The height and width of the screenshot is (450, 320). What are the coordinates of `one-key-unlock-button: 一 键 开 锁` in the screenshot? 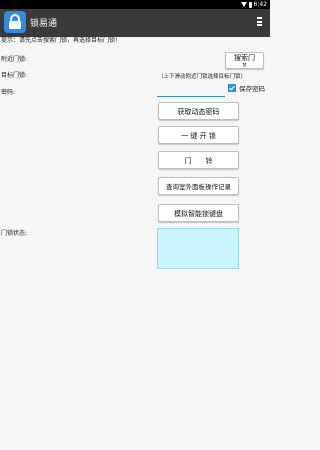 It's located at (198, 135).